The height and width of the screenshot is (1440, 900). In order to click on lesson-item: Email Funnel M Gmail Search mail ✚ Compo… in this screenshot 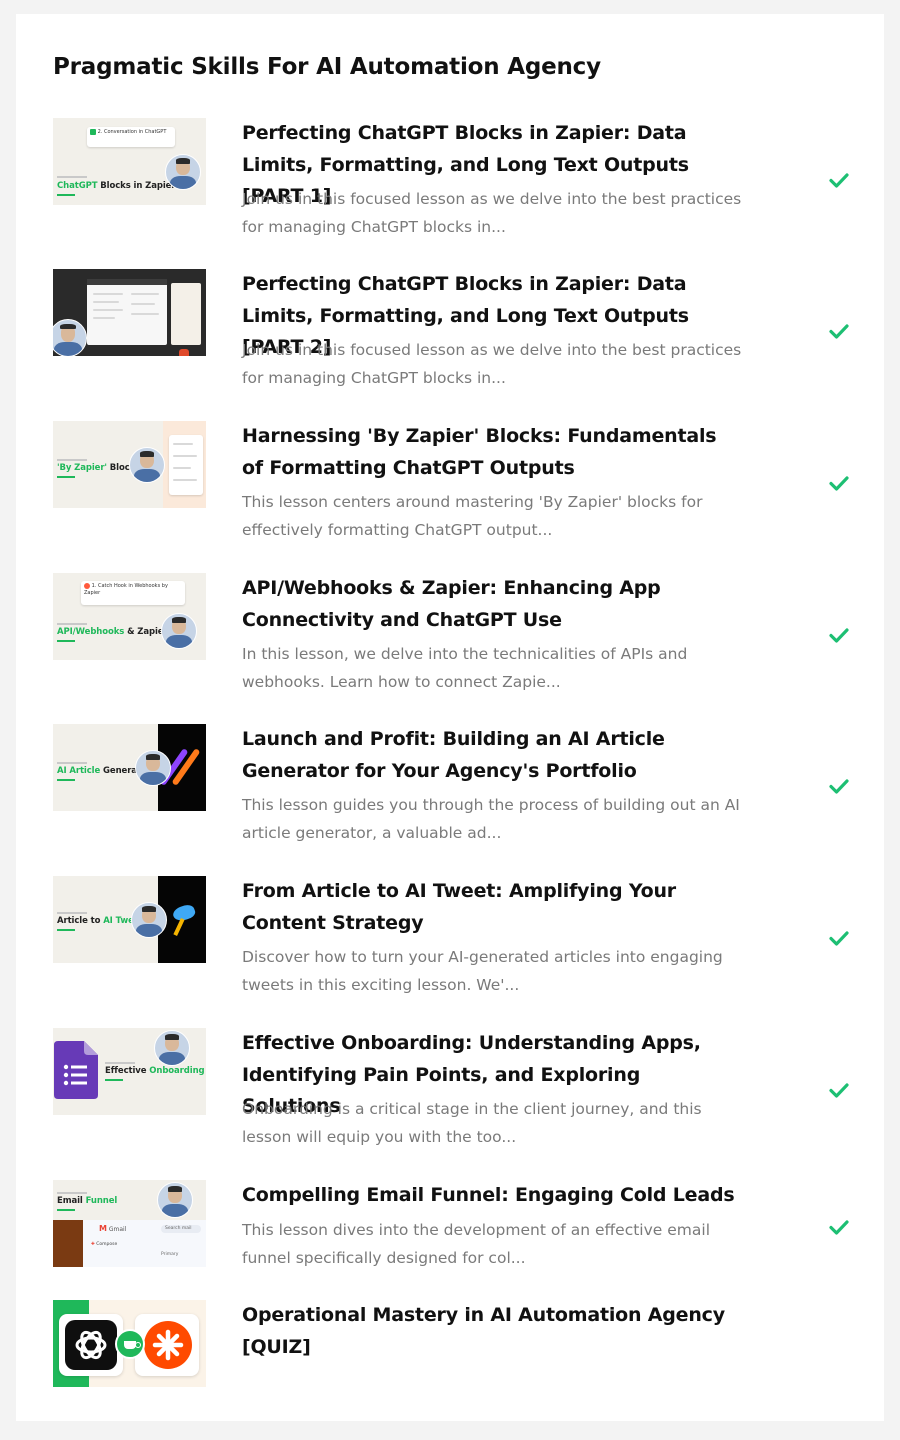, I will do `click(453, 1227)`.